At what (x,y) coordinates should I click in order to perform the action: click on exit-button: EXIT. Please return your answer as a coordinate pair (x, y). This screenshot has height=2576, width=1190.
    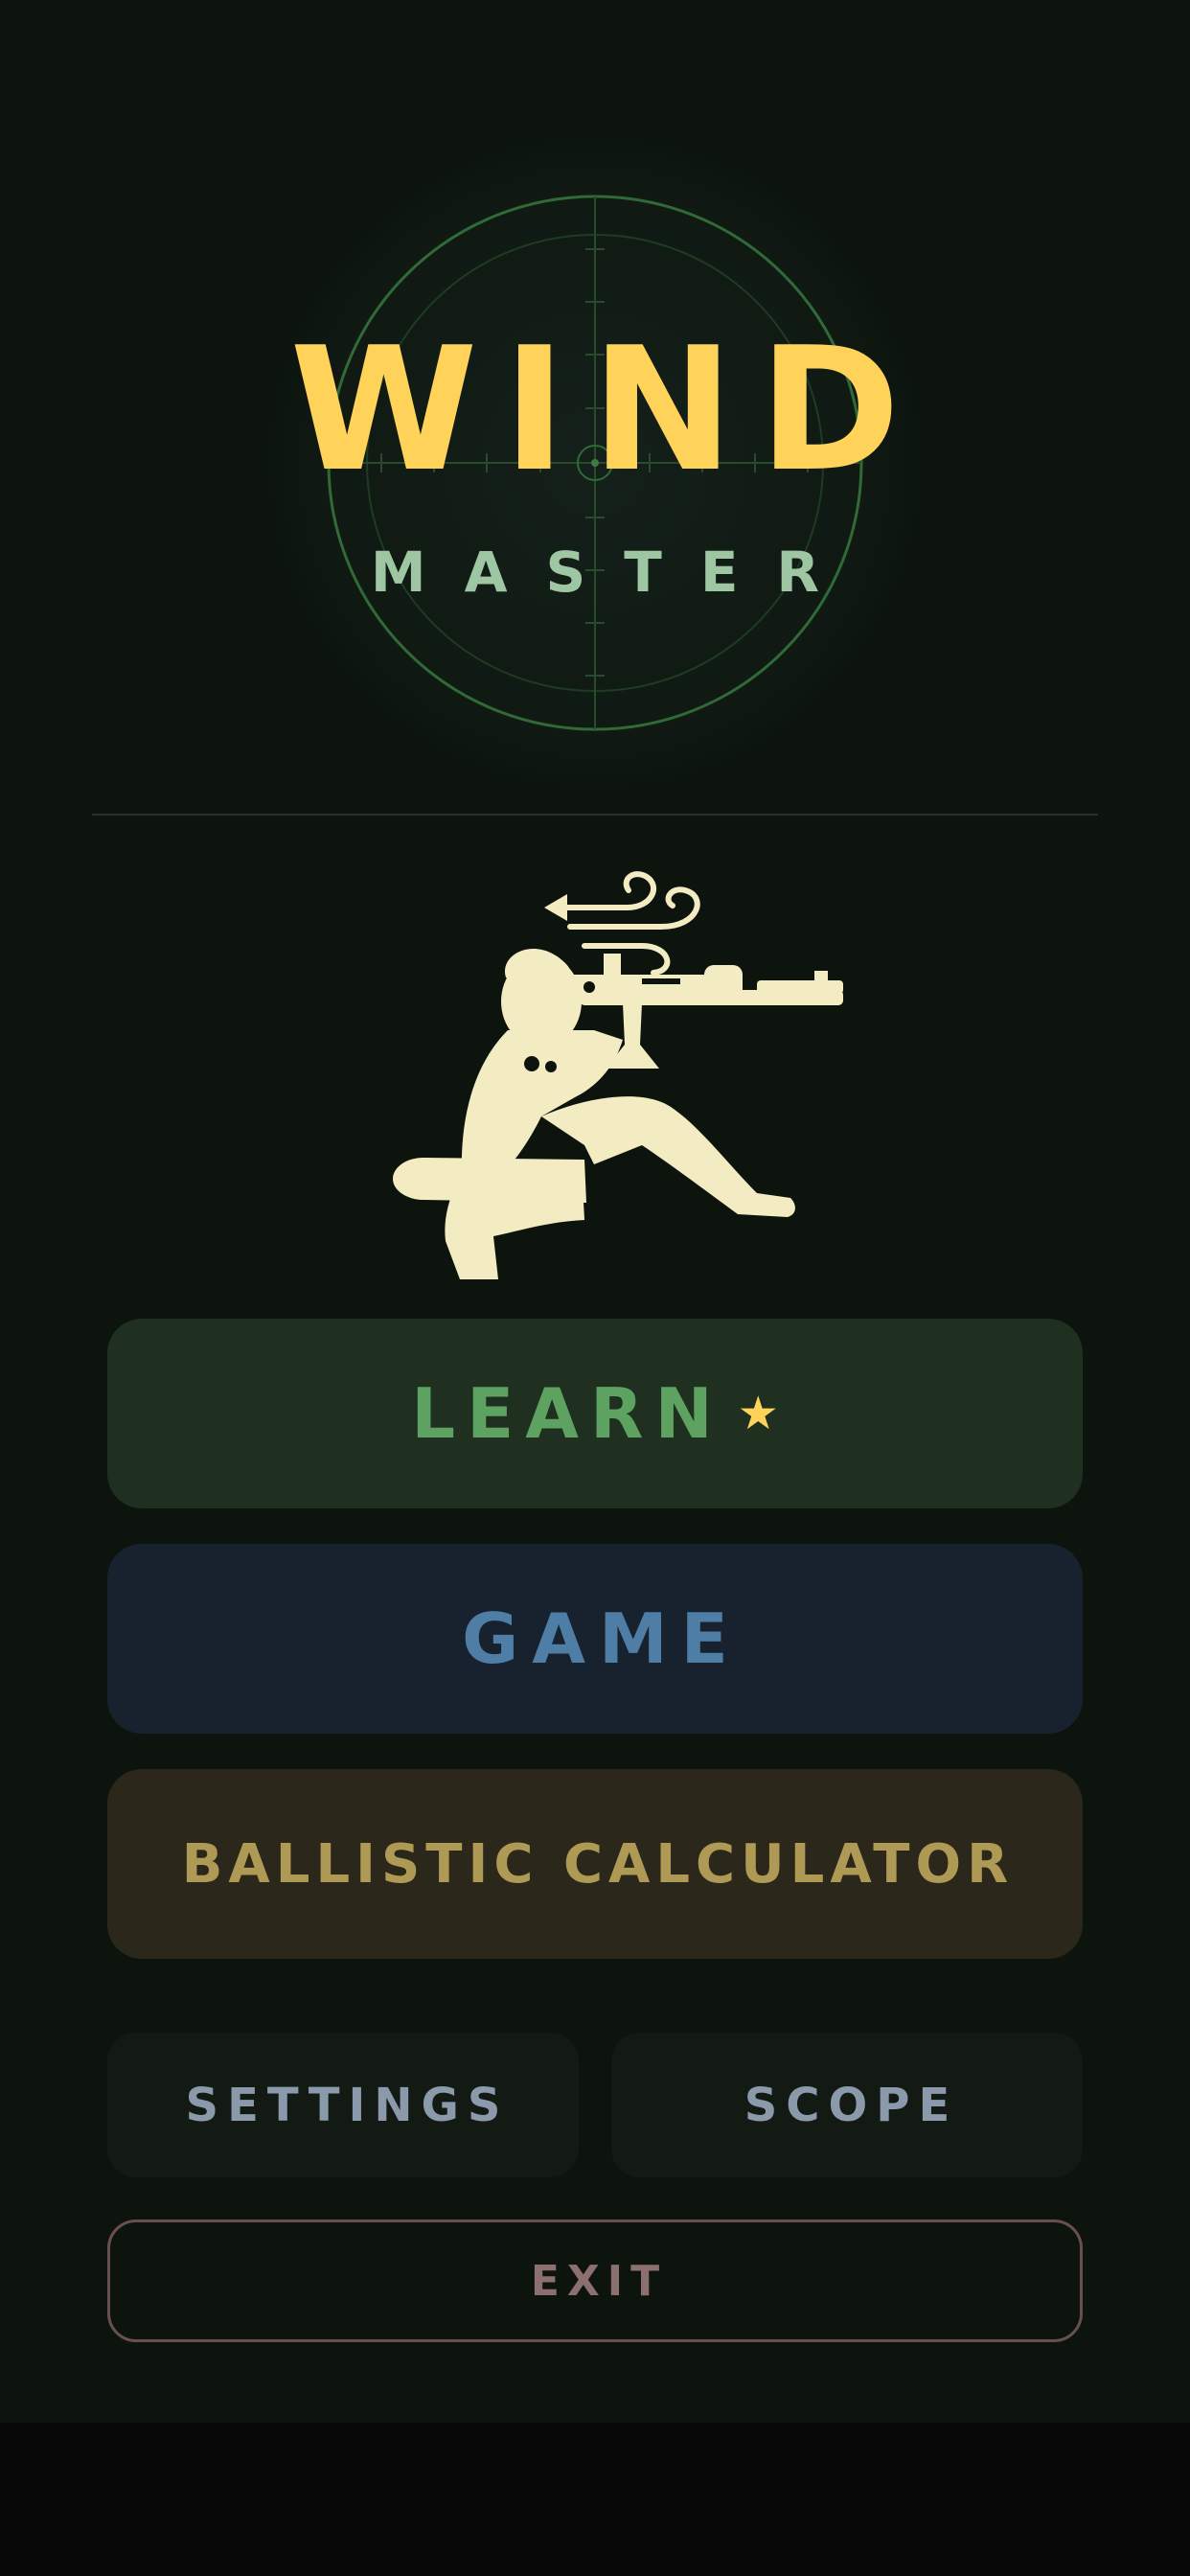
    Looking at the image, I should click on (595, 2281).